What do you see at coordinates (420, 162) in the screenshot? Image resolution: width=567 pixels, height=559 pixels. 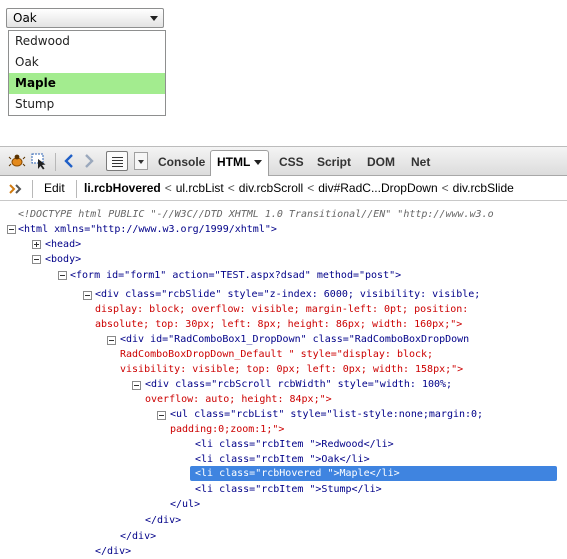 I see `tab-net: Net` at bounding box center [420, 162].